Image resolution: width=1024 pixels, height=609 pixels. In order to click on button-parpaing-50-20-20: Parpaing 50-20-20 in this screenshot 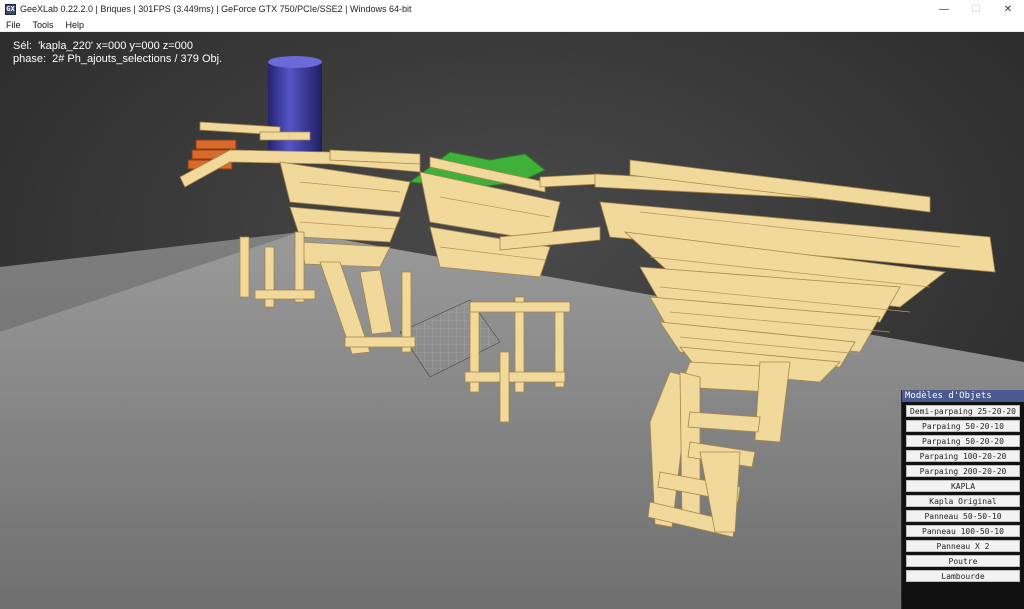, I will do `click(963, 441)`.